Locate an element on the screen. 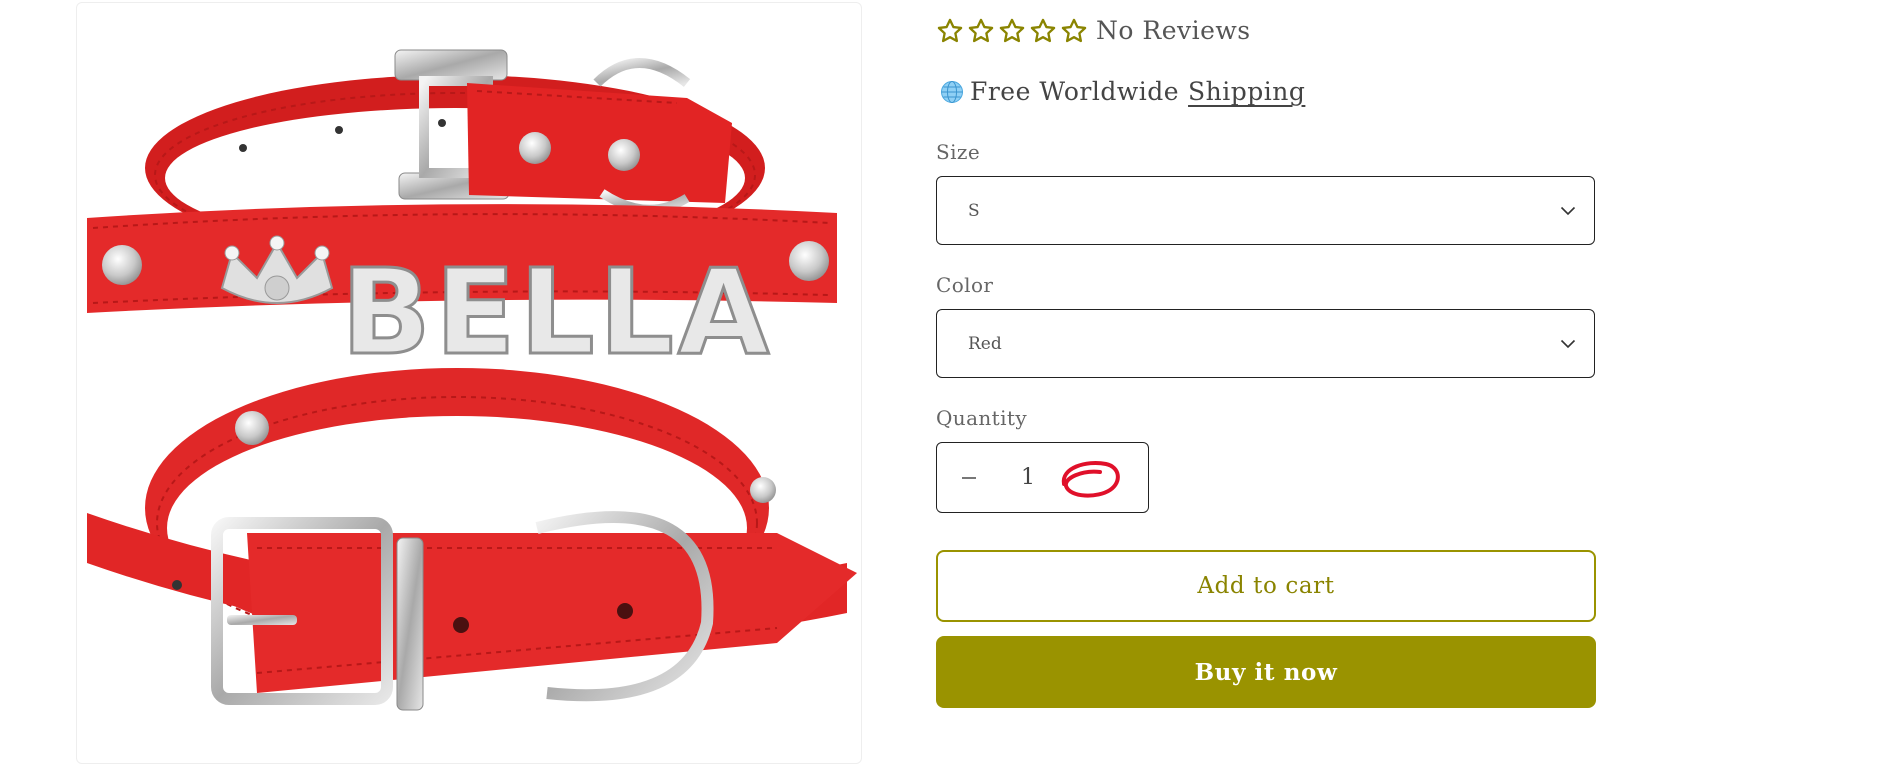  shipping-text: Free Worldwide is located at coordinates (1075, 91).